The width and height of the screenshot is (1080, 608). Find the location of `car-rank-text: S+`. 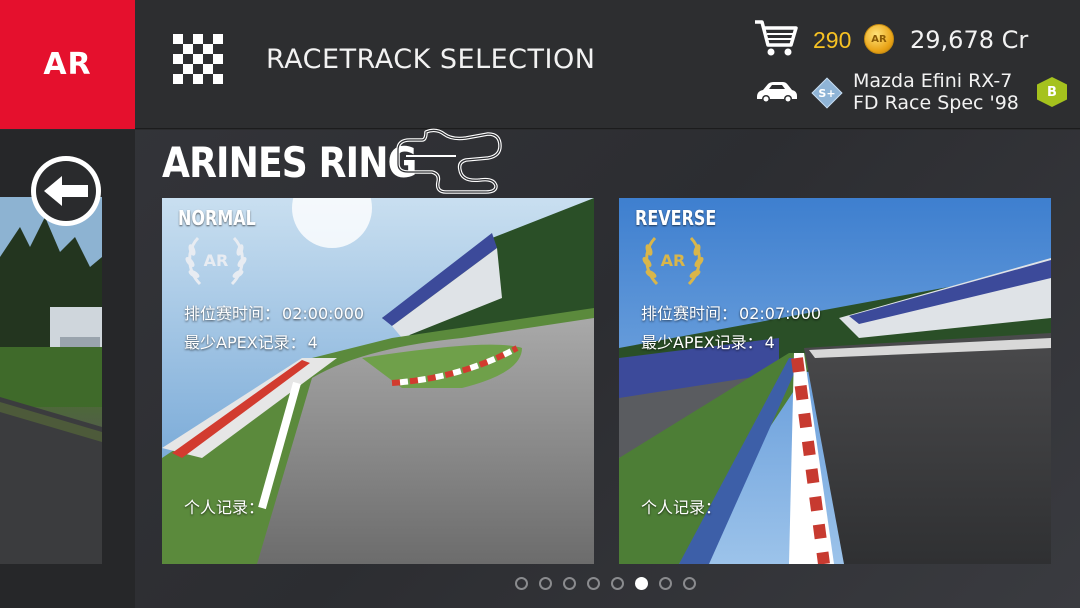

car-rank-text: S+ is located at coordinates (827, 93).